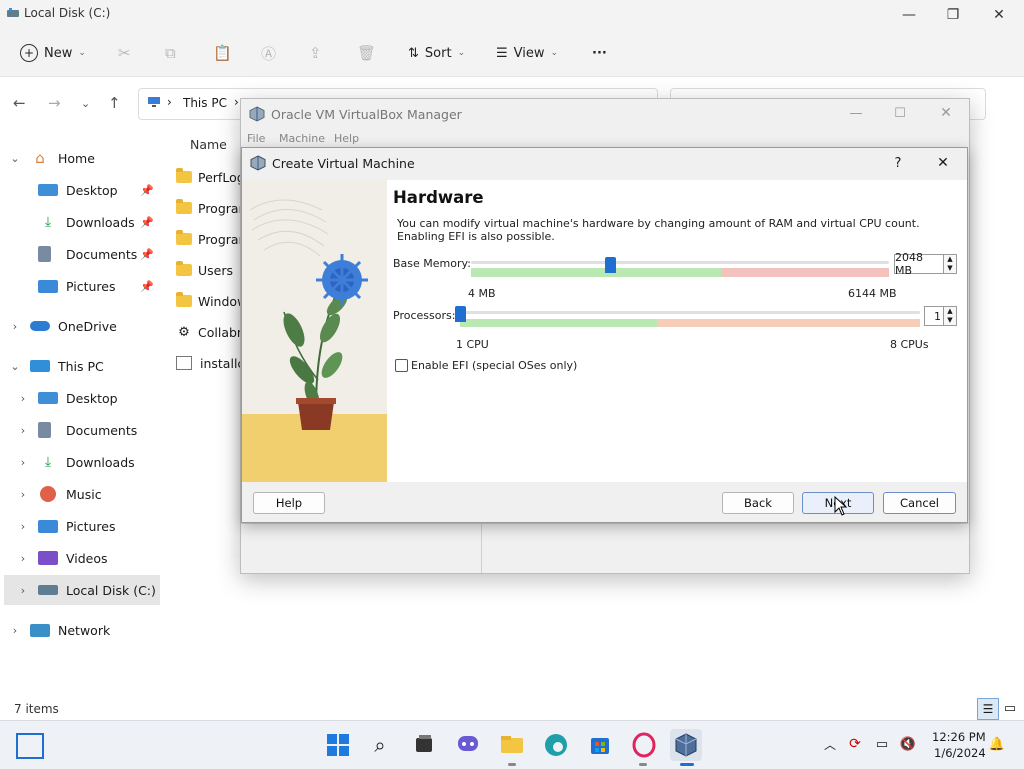 The image size is (1024, 769). What do you see at coordinates (80, 398) in the screenshot?
I see `sidebar-item-desktop-pc: › Desktop` at bounding box center [80, 398].